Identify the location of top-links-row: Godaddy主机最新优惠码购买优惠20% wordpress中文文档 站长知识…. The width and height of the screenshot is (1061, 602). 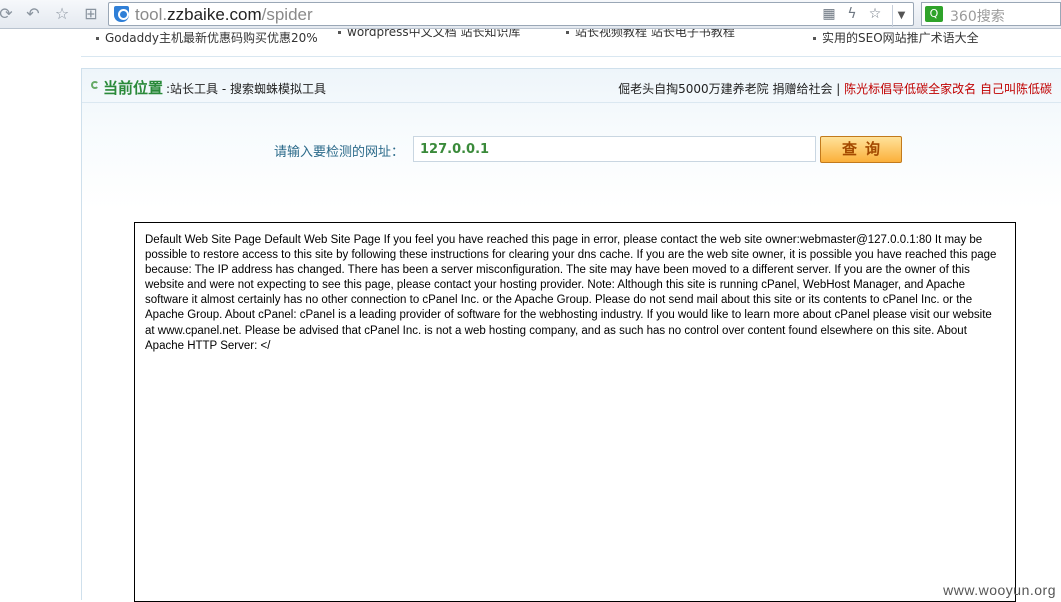
(571, 43).